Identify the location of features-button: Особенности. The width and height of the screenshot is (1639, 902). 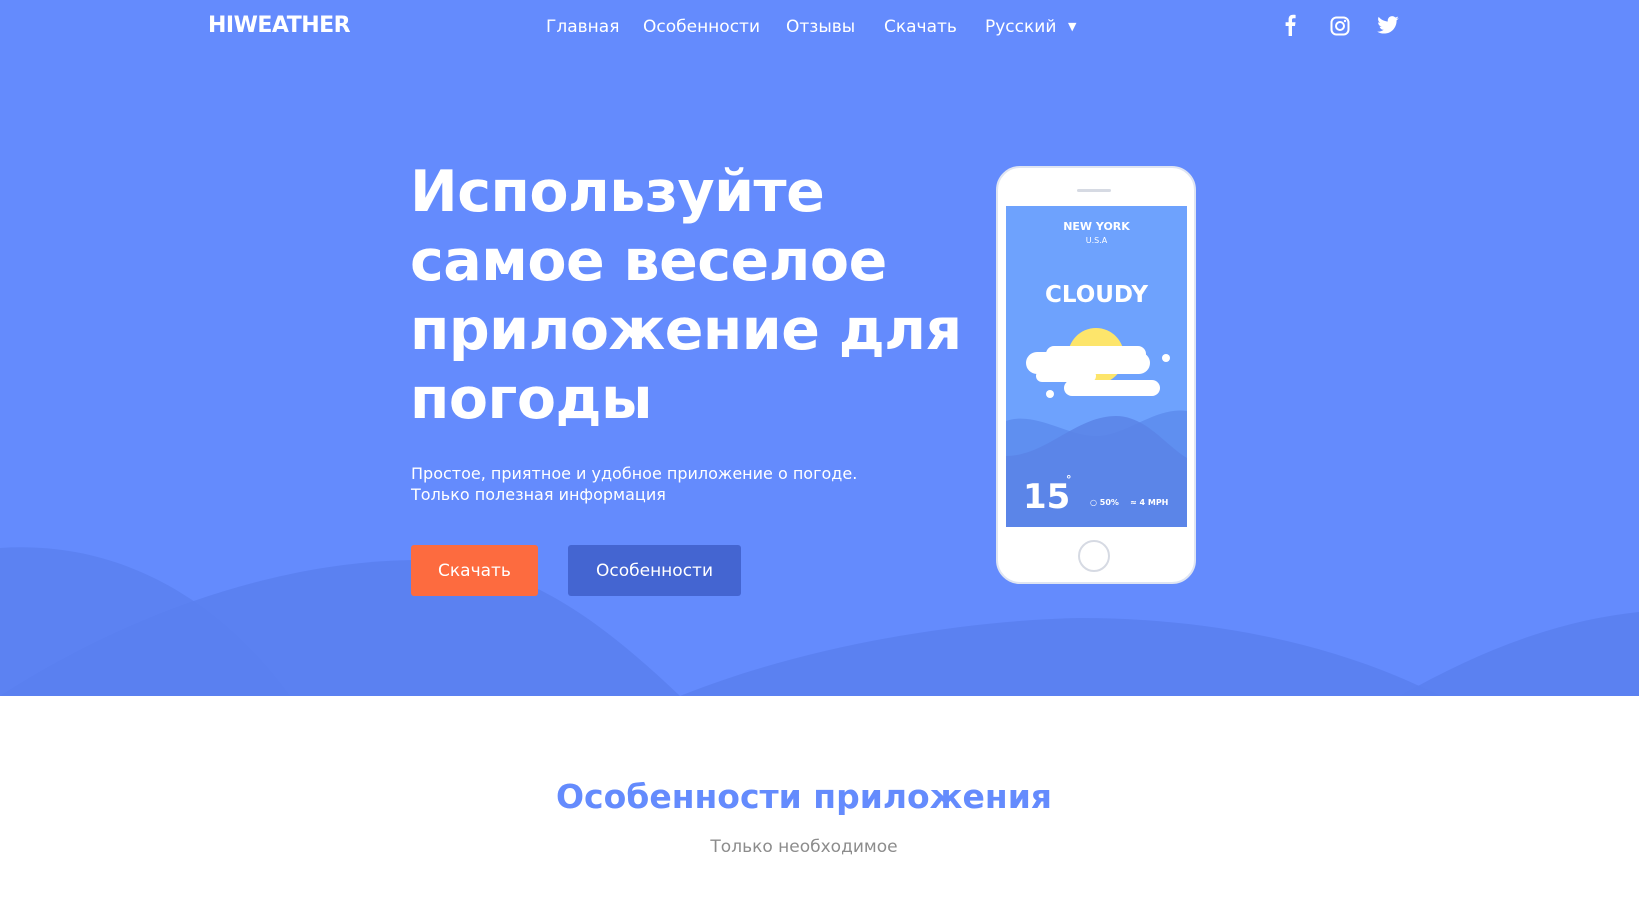
(654, 570).